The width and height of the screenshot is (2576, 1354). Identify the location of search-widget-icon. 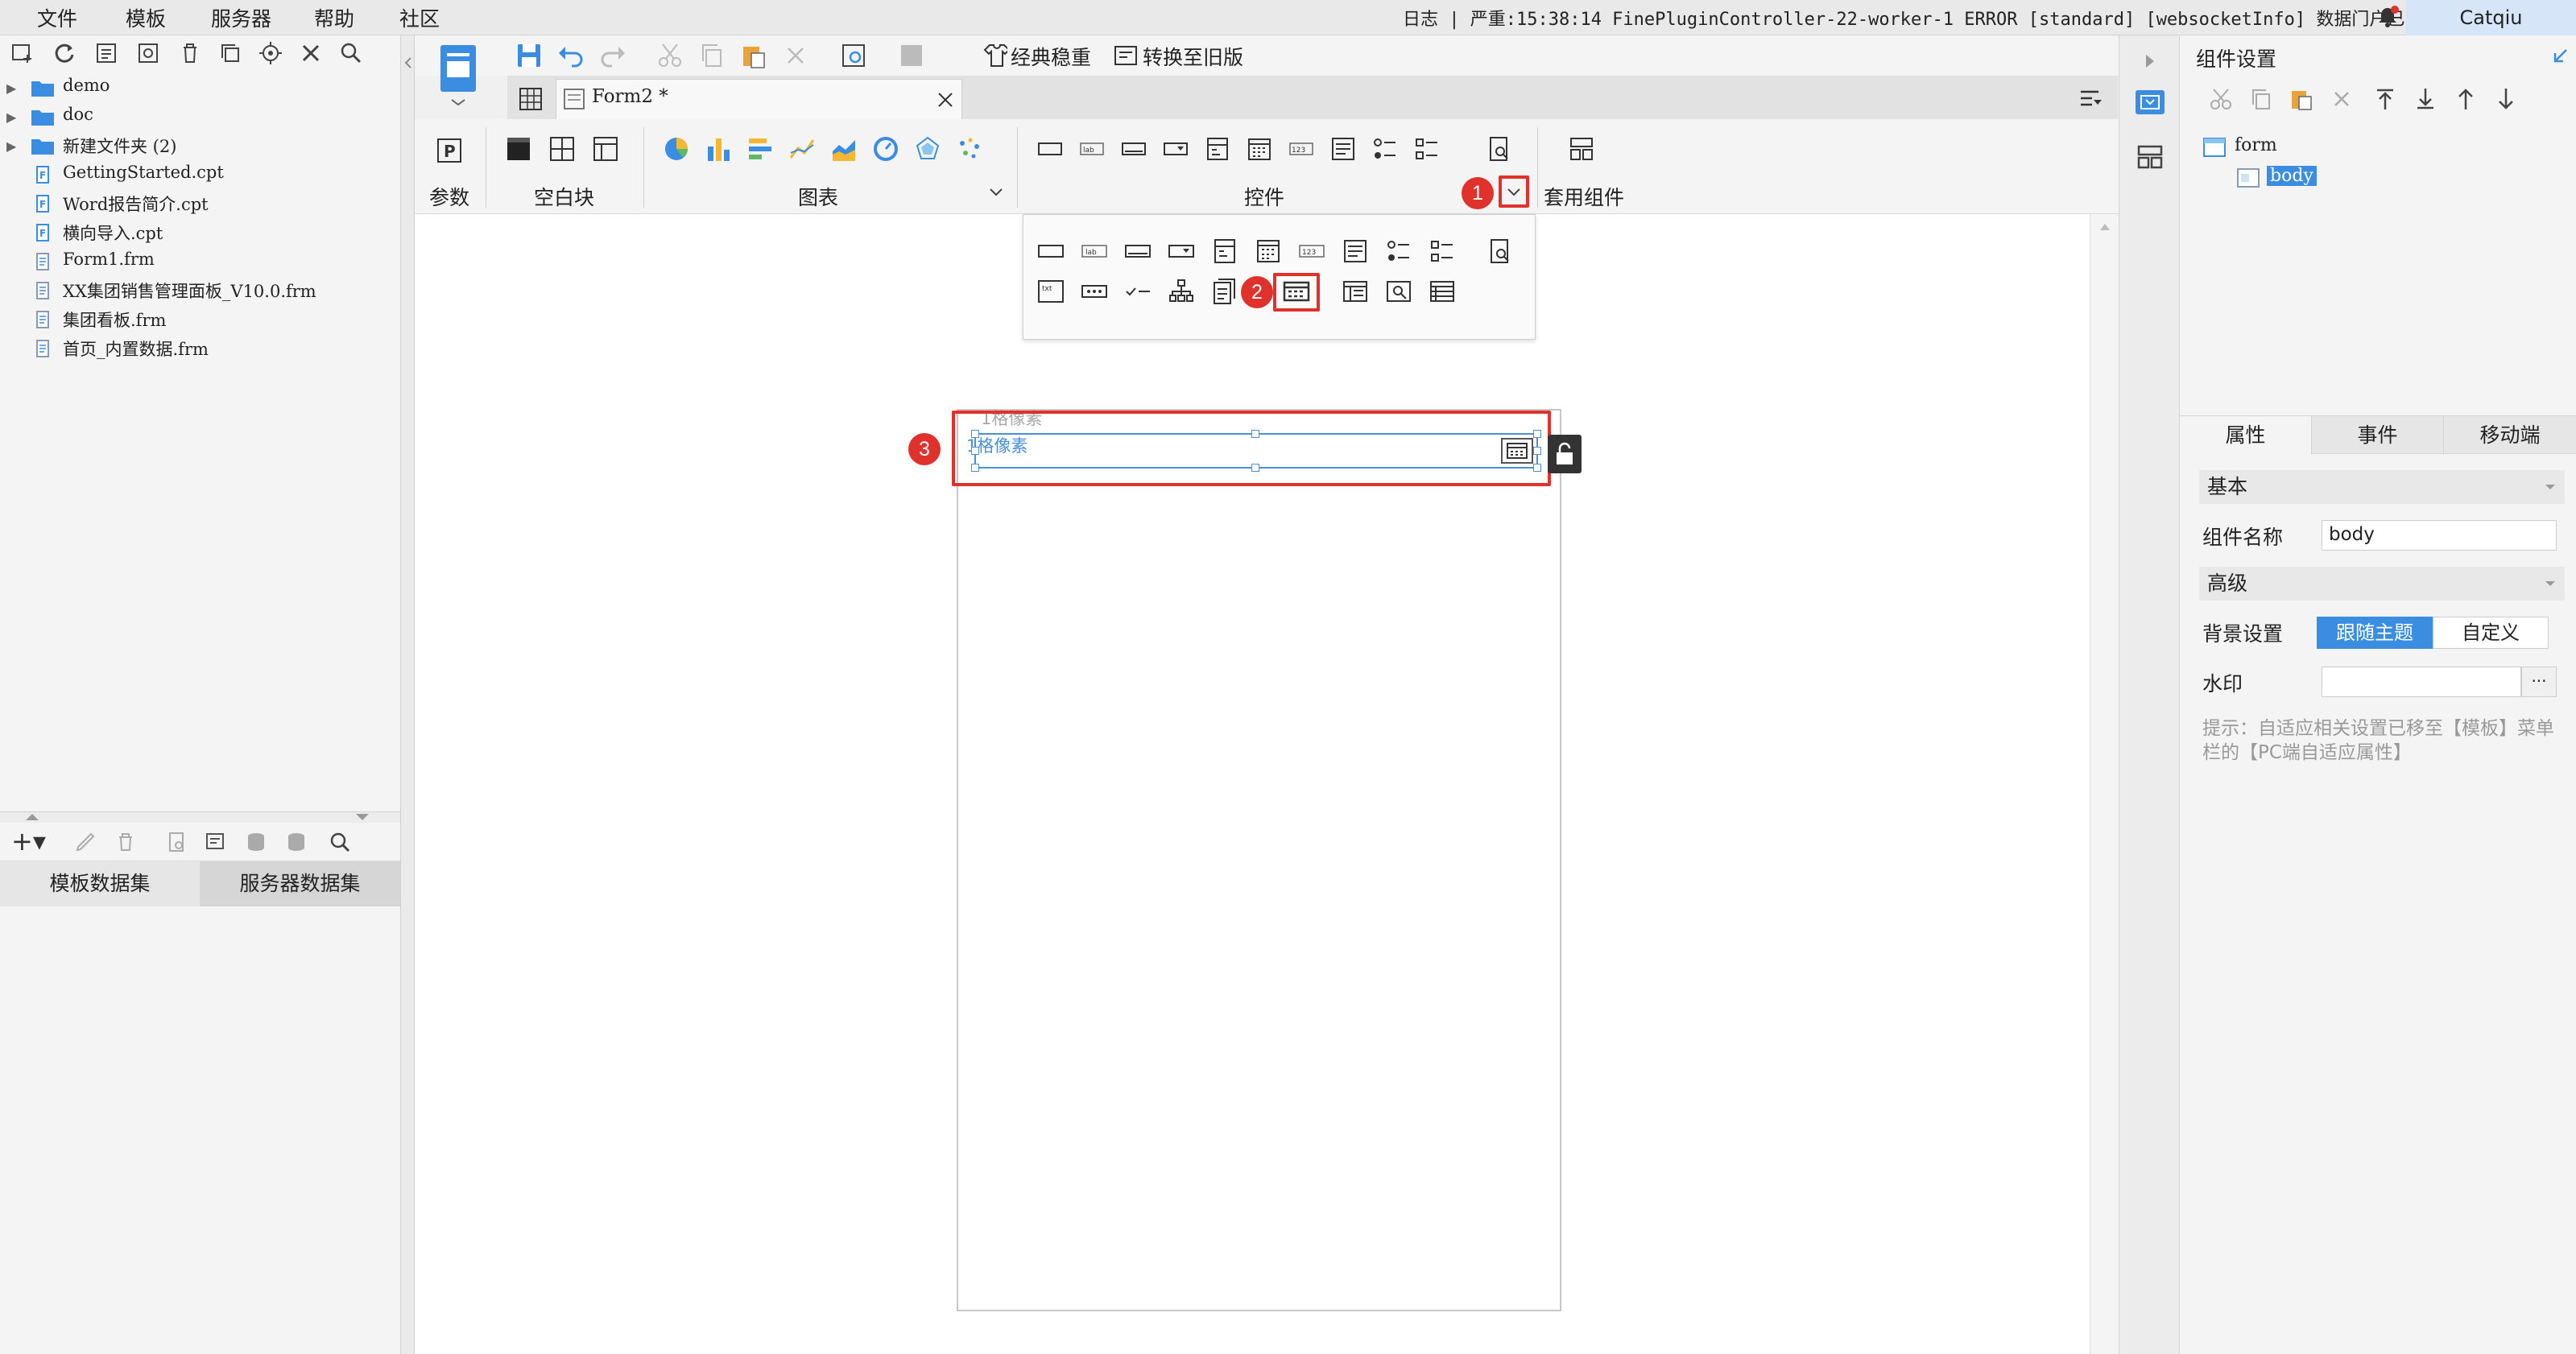
(1399, 291).